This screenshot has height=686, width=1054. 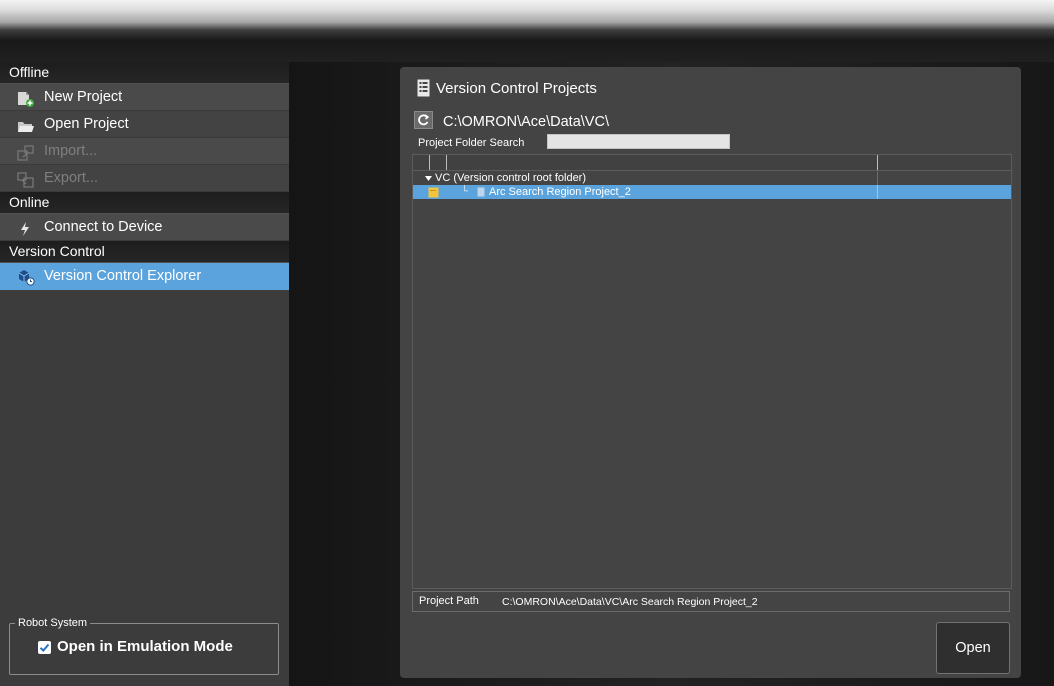 What do you see at coordinates (25, 98) in the screenshot?
I see `new-project-icon` at bounding box center [25, 98].